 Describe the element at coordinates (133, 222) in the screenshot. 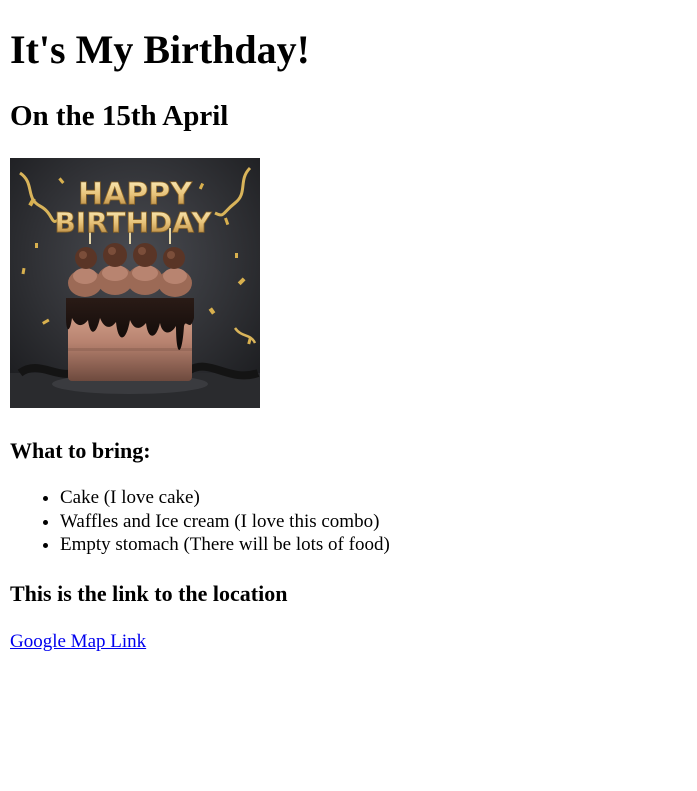

I see `svg-text: BIRTHDAY` at that location.